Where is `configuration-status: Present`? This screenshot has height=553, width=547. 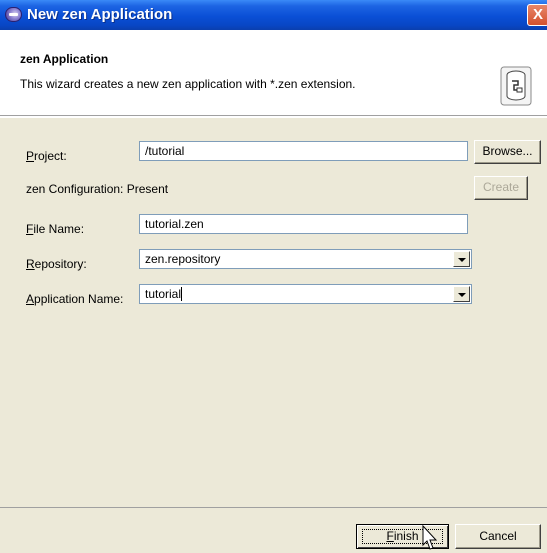 configuration-status: Present is located at coordinates (147, 189).